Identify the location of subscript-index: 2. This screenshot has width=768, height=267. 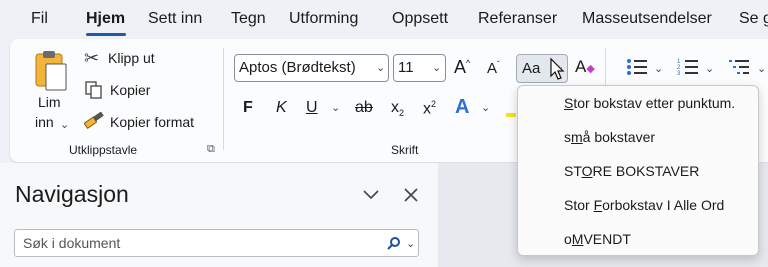
(402, 113).